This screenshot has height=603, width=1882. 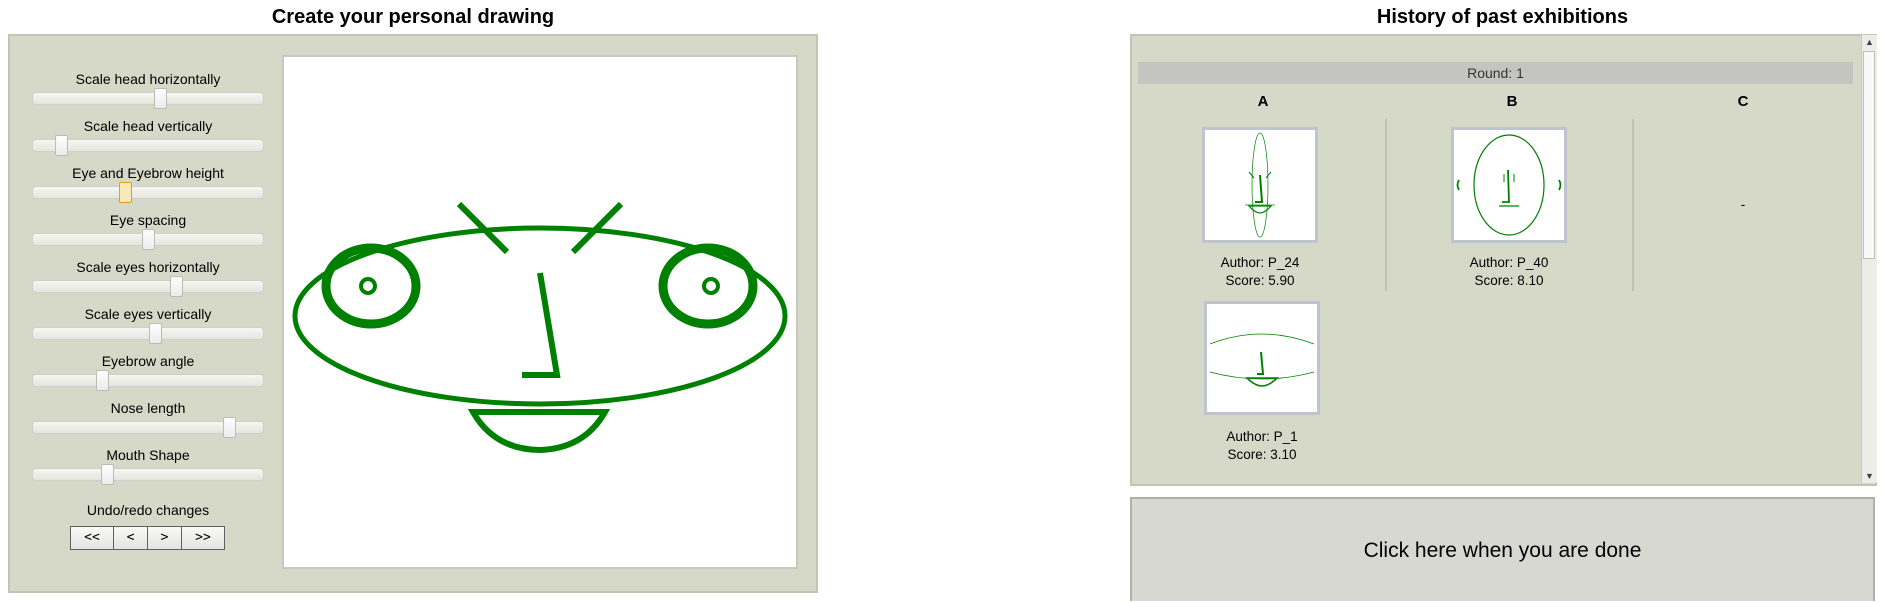 I want to click on column-header-a: A, so click(x=1263, y=101).